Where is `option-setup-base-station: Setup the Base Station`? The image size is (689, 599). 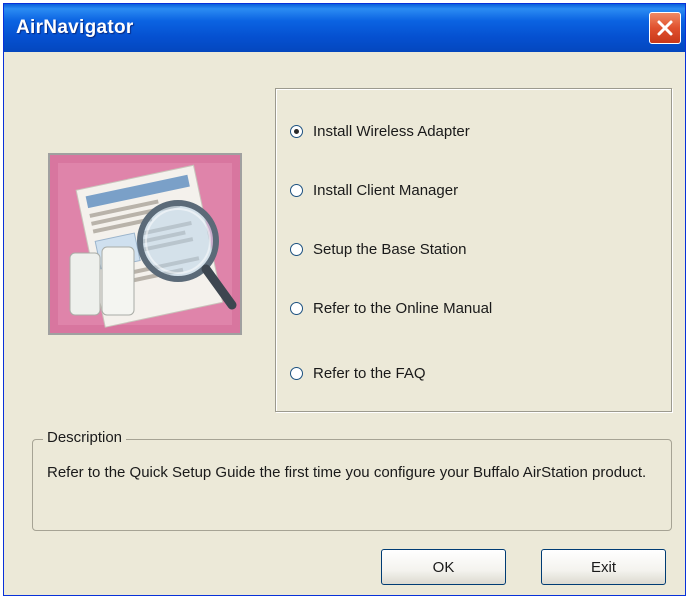 option-setup-base-station: Setup the Base Station is located at coordinates (378, 249).